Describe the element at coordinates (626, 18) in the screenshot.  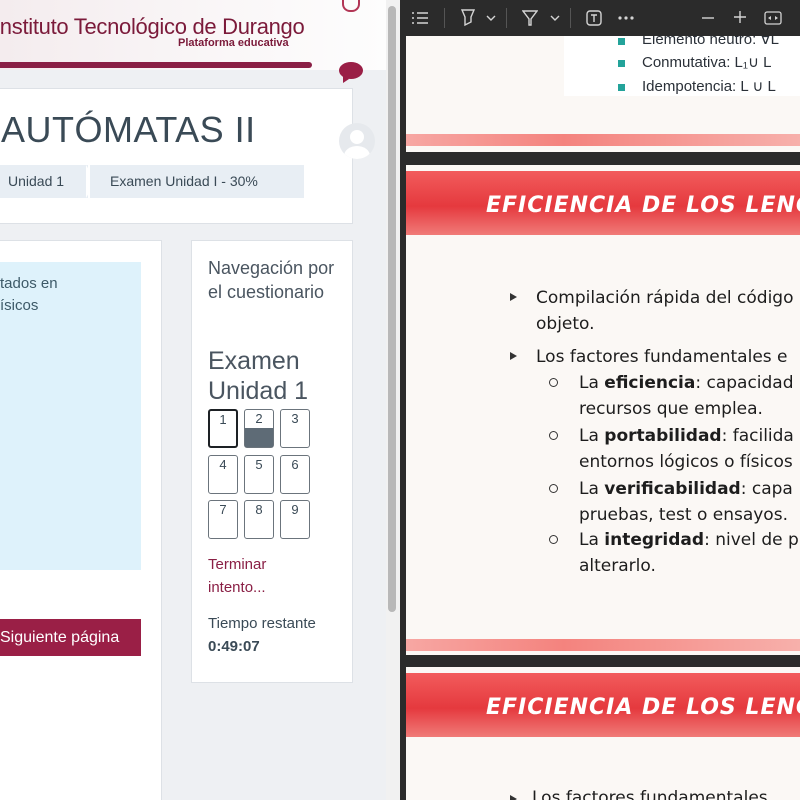
I see `more-icon` at that location.